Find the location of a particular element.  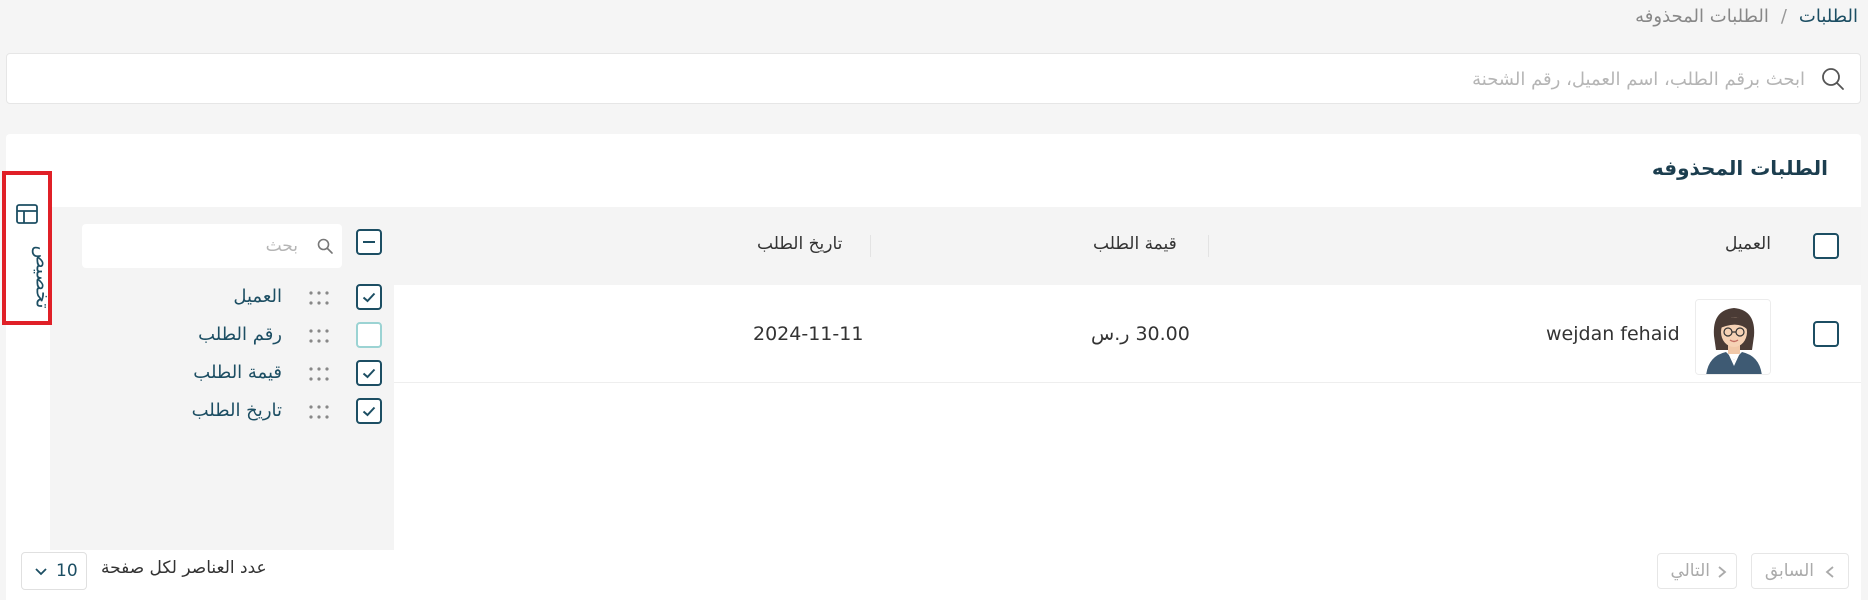

next-page-label: التالي is located at coordinates (1690, 571).